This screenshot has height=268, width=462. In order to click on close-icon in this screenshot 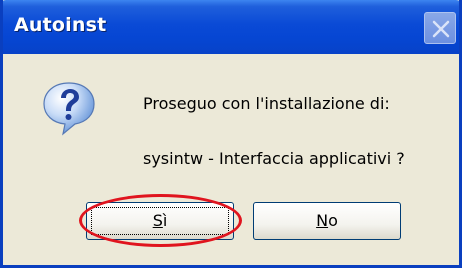, I will do `click(441, 29)`.